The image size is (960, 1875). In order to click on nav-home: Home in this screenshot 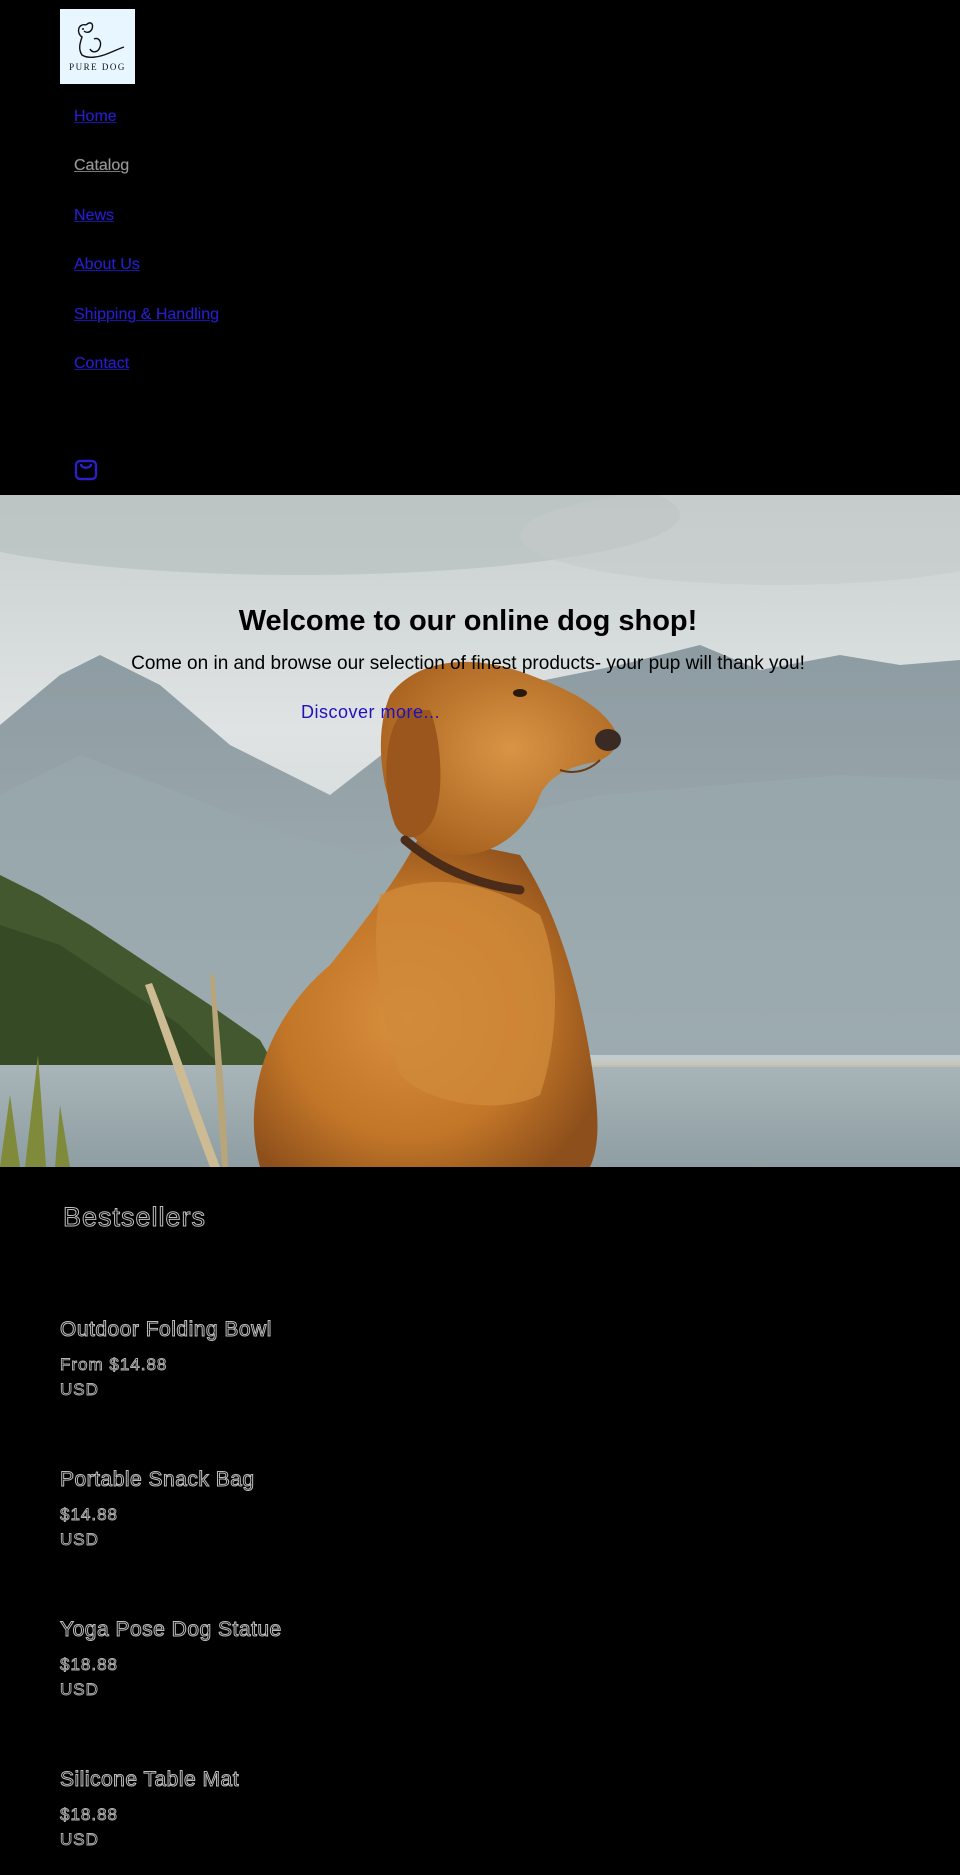, I will do `click(95, 117)`.